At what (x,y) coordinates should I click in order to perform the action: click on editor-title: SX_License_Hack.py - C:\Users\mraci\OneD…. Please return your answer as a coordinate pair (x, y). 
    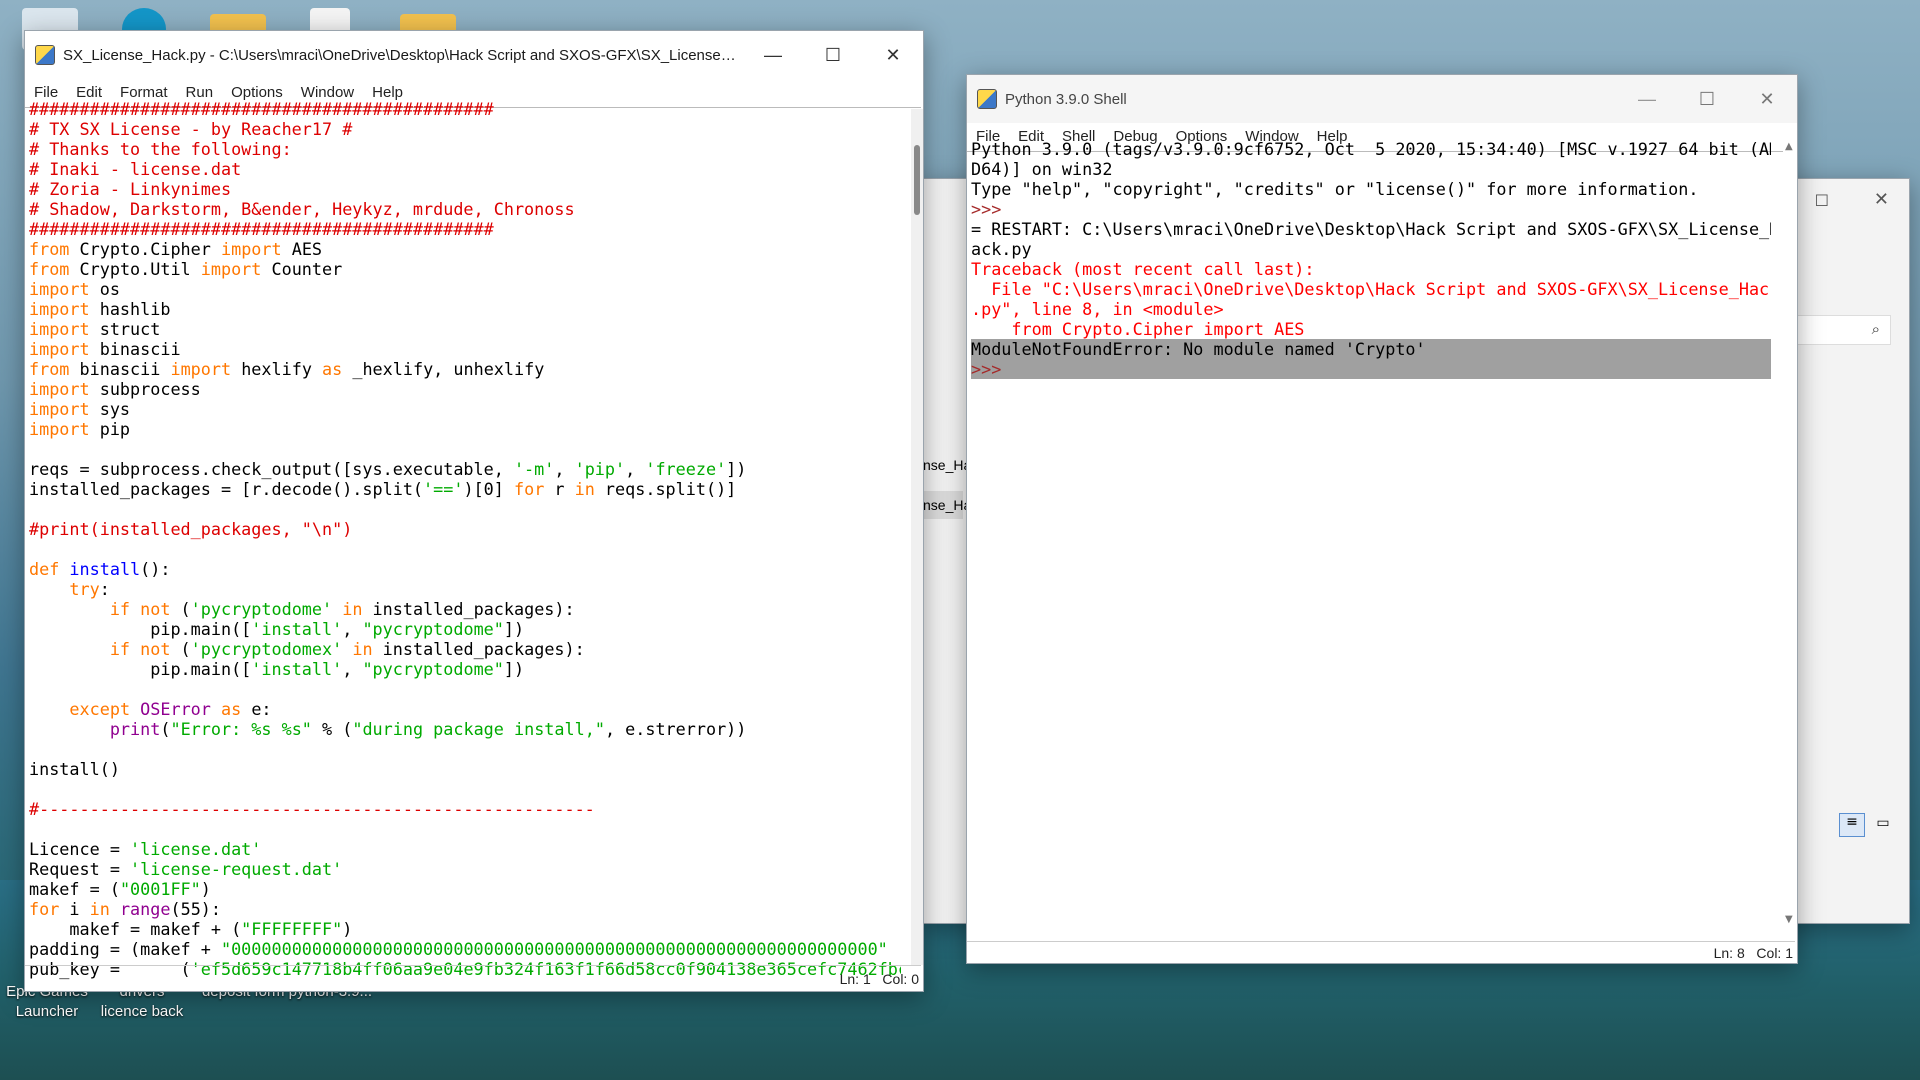
    Looking at the image, I should click on (403, 55).